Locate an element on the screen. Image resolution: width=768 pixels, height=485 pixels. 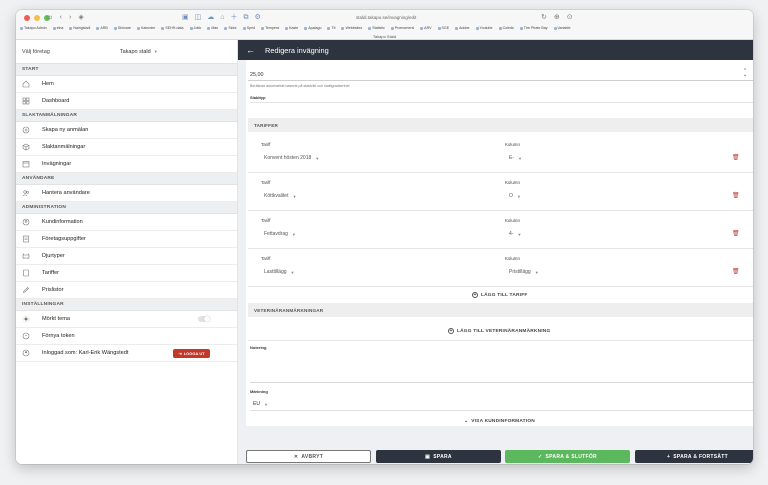
notering-input is located at coordinates (501, 365).